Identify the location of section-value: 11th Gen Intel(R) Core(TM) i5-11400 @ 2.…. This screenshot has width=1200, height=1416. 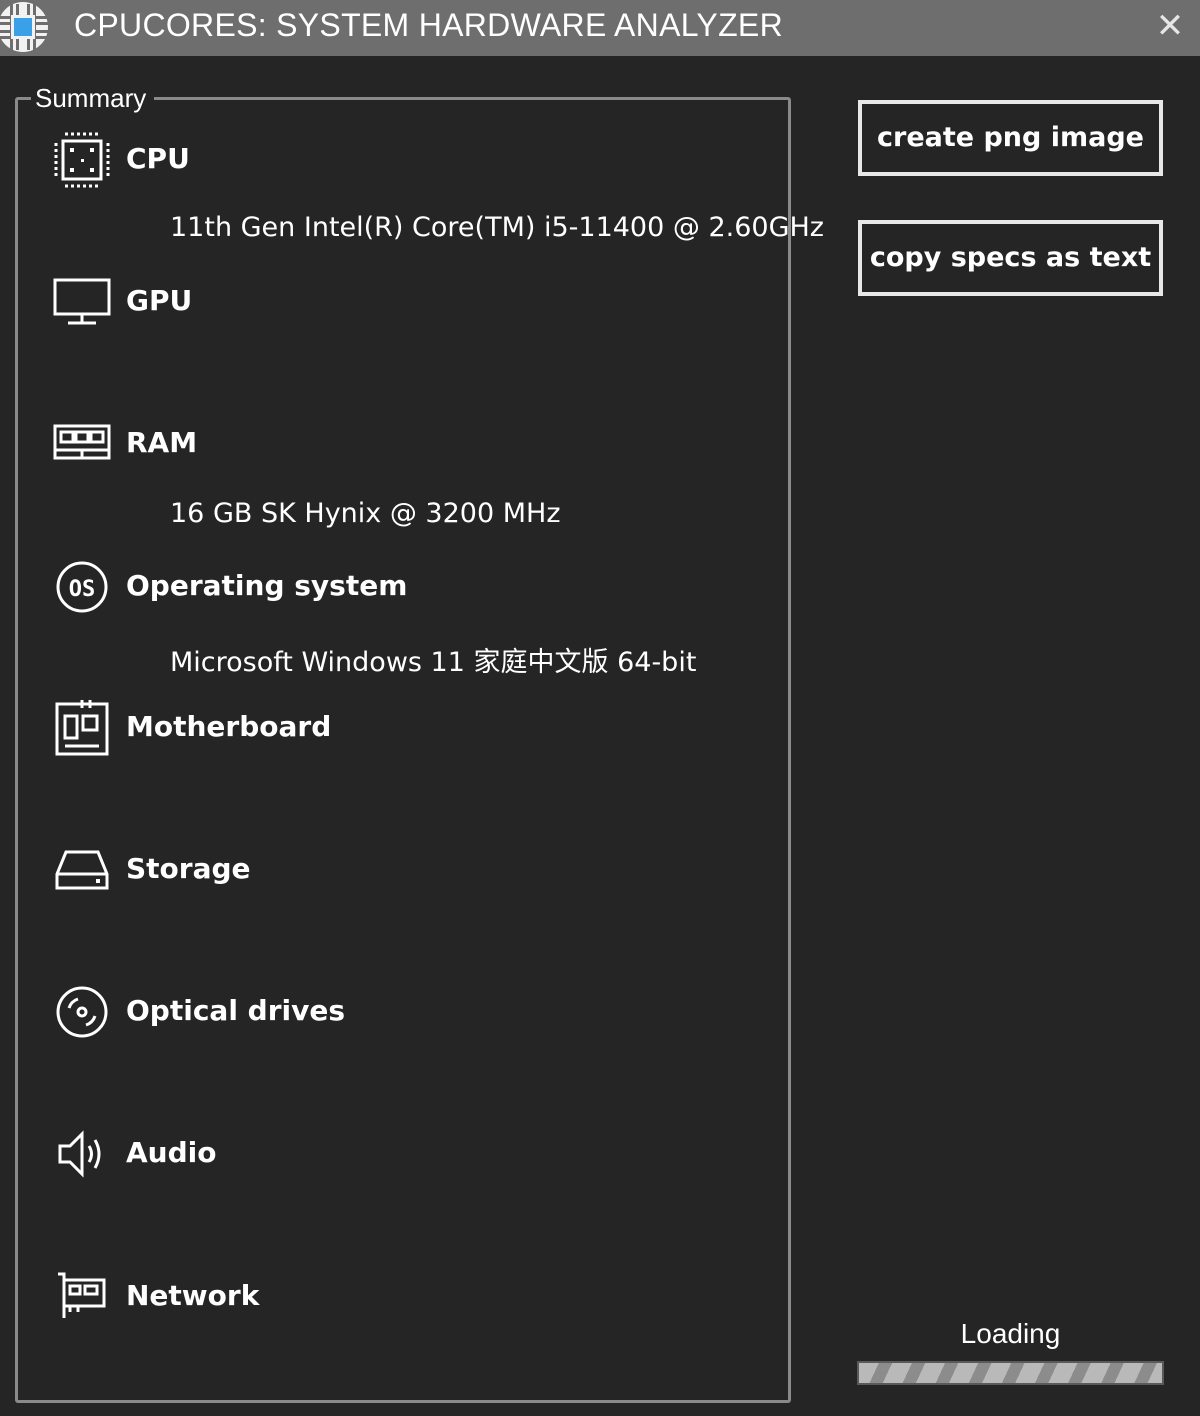
(497, 227).